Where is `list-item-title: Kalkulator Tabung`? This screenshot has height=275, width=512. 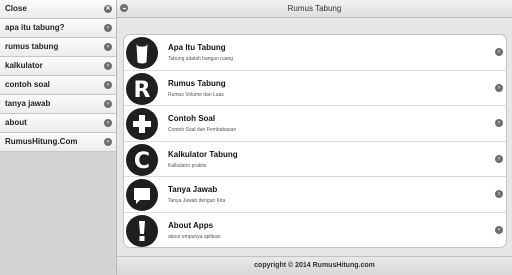 list-item-title: Kalkulator Tabung is located at coordinates (203, 154).